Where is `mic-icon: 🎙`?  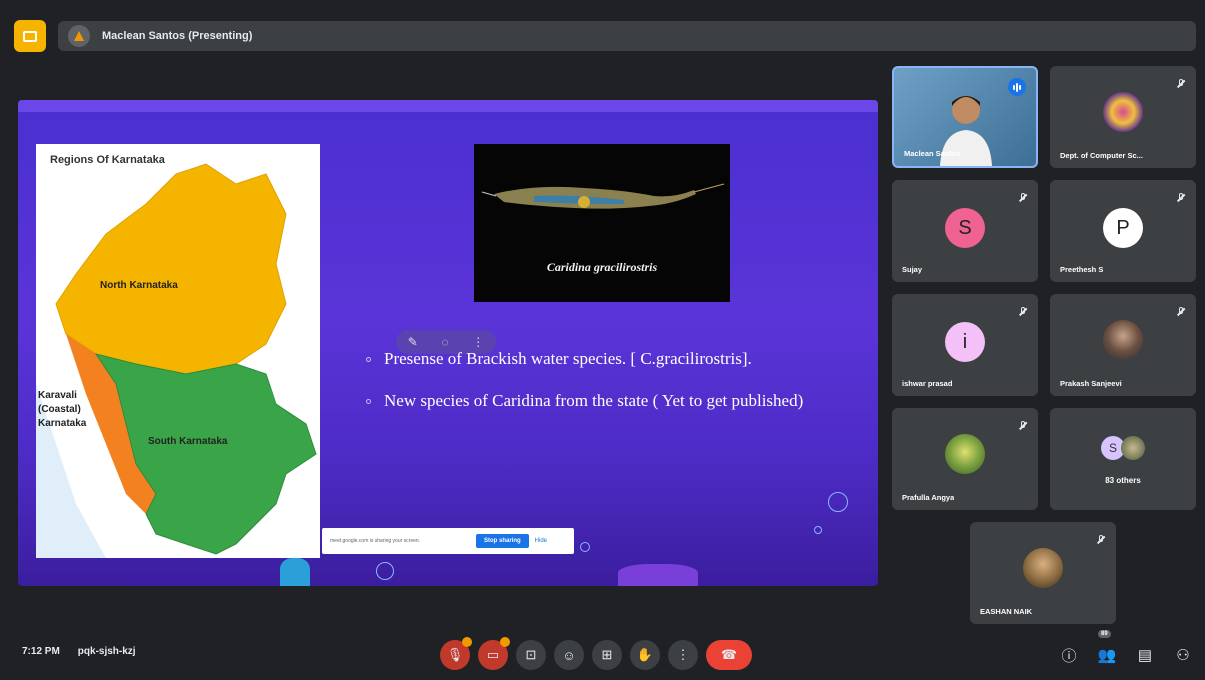 mic-icon: 🎙 is located at coordinates (455, 654).